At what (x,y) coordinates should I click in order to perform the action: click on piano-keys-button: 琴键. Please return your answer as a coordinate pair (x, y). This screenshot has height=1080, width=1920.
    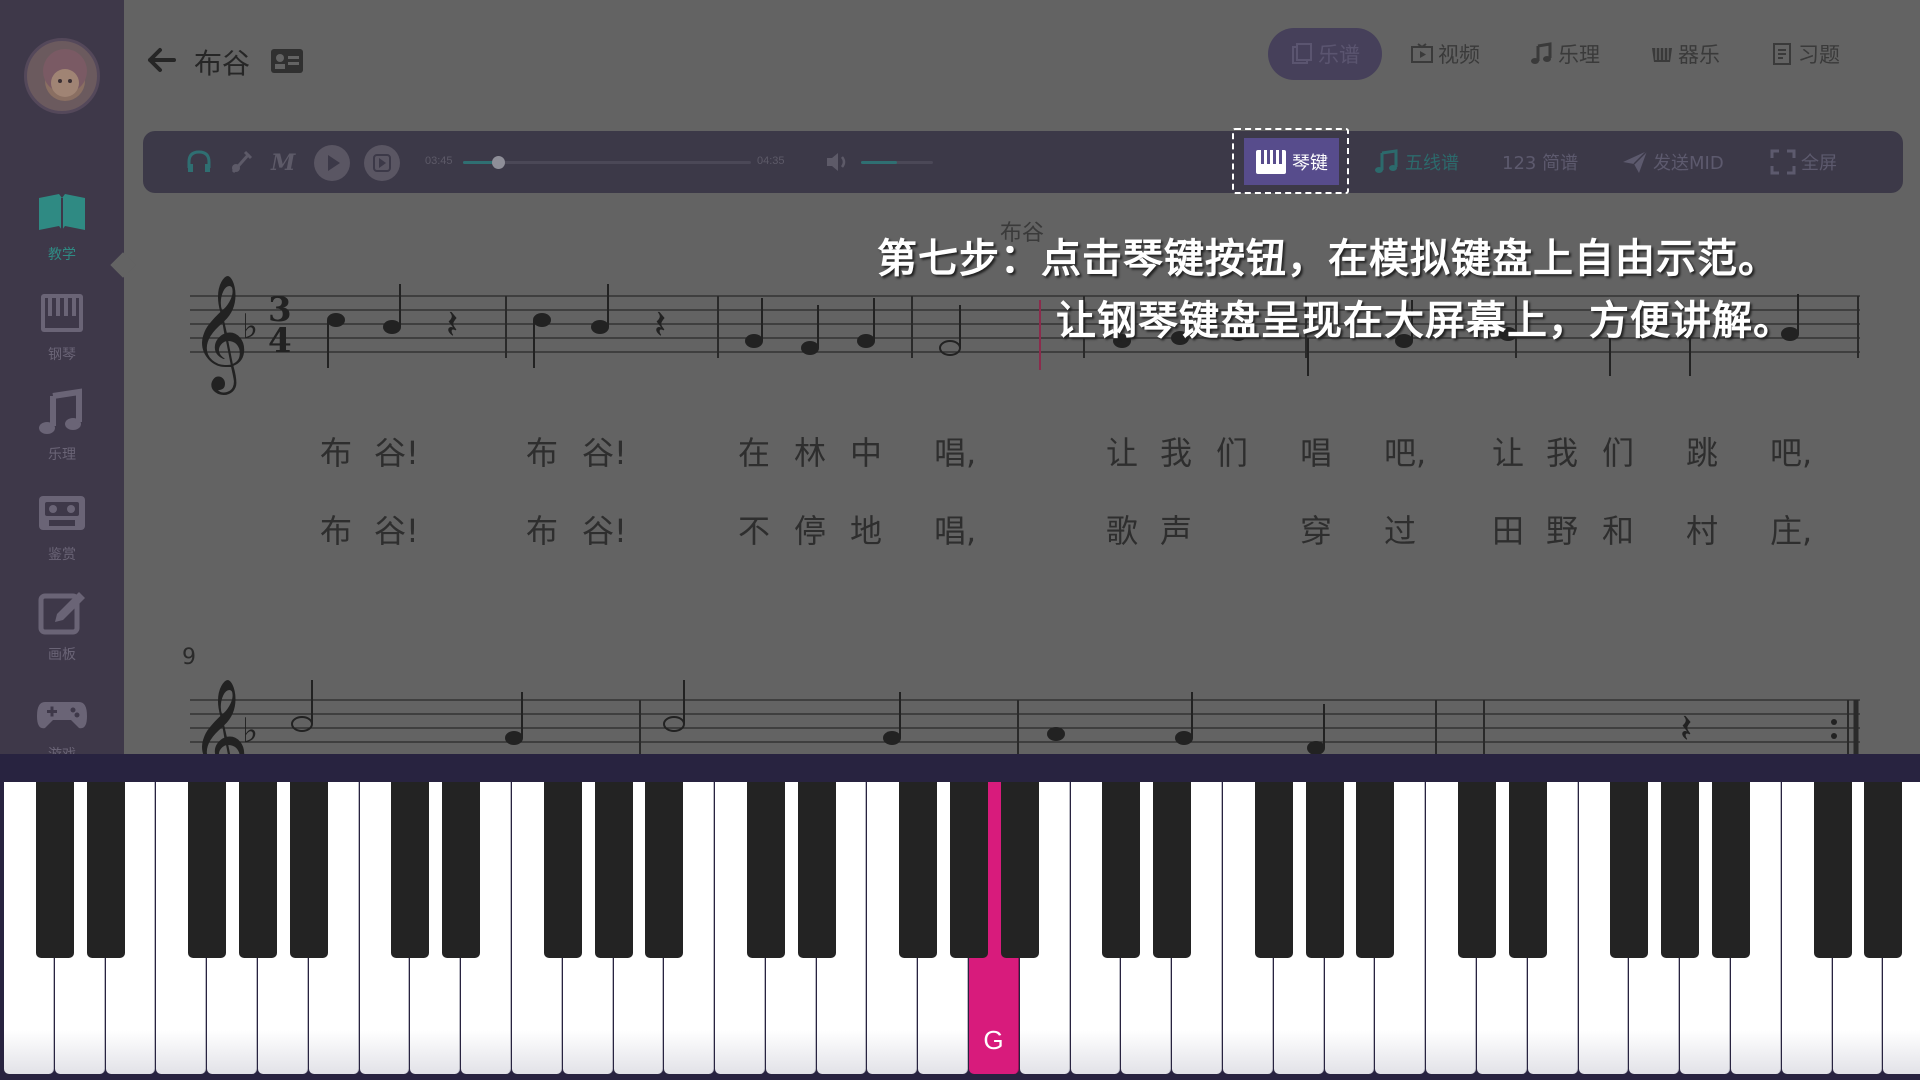
    Looking at the image, I should click on (1291, 161).